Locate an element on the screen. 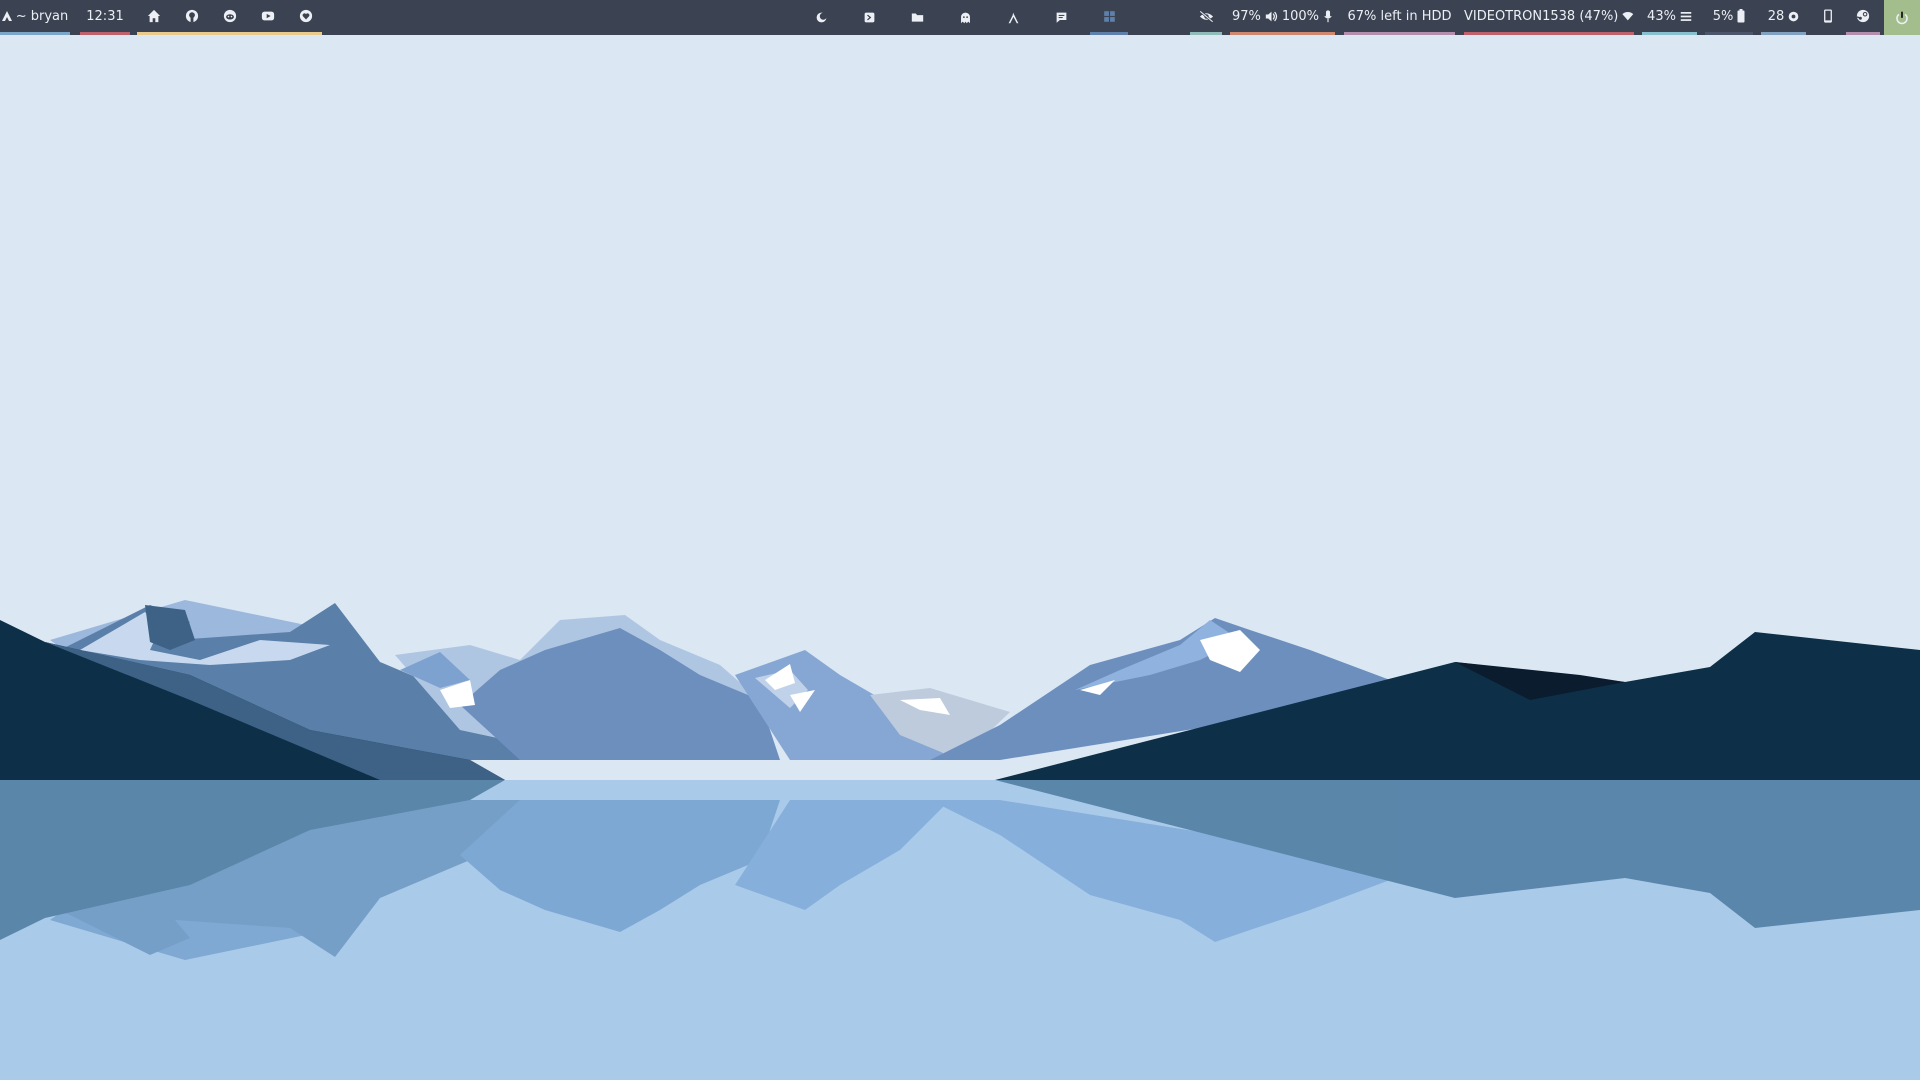  battery-value: 5% is located at coordinates (1723, 16).